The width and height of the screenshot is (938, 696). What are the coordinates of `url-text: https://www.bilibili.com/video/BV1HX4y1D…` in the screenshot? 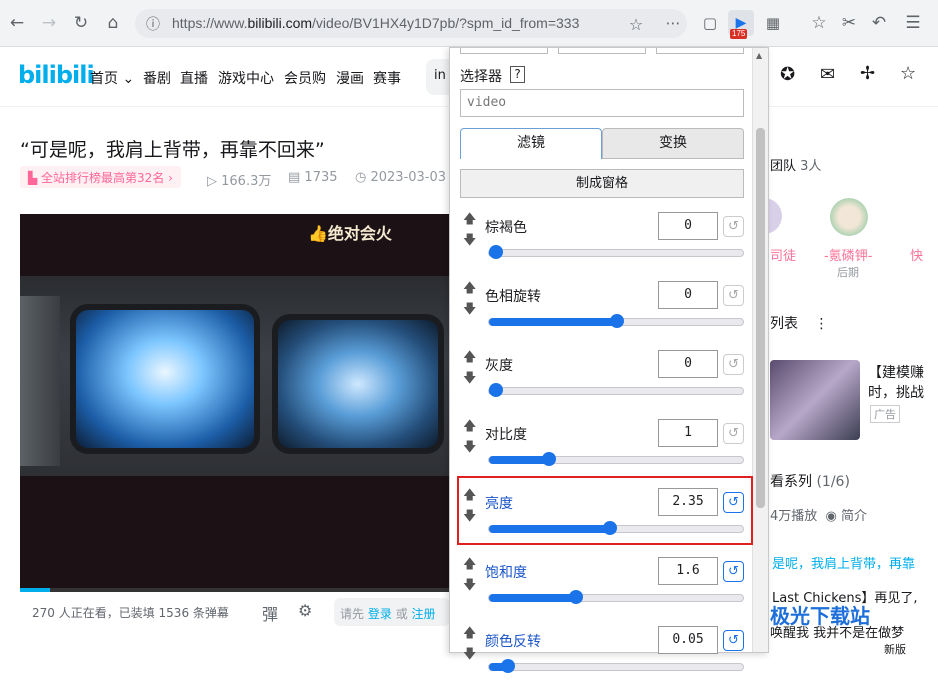 It's located at (375, 23).